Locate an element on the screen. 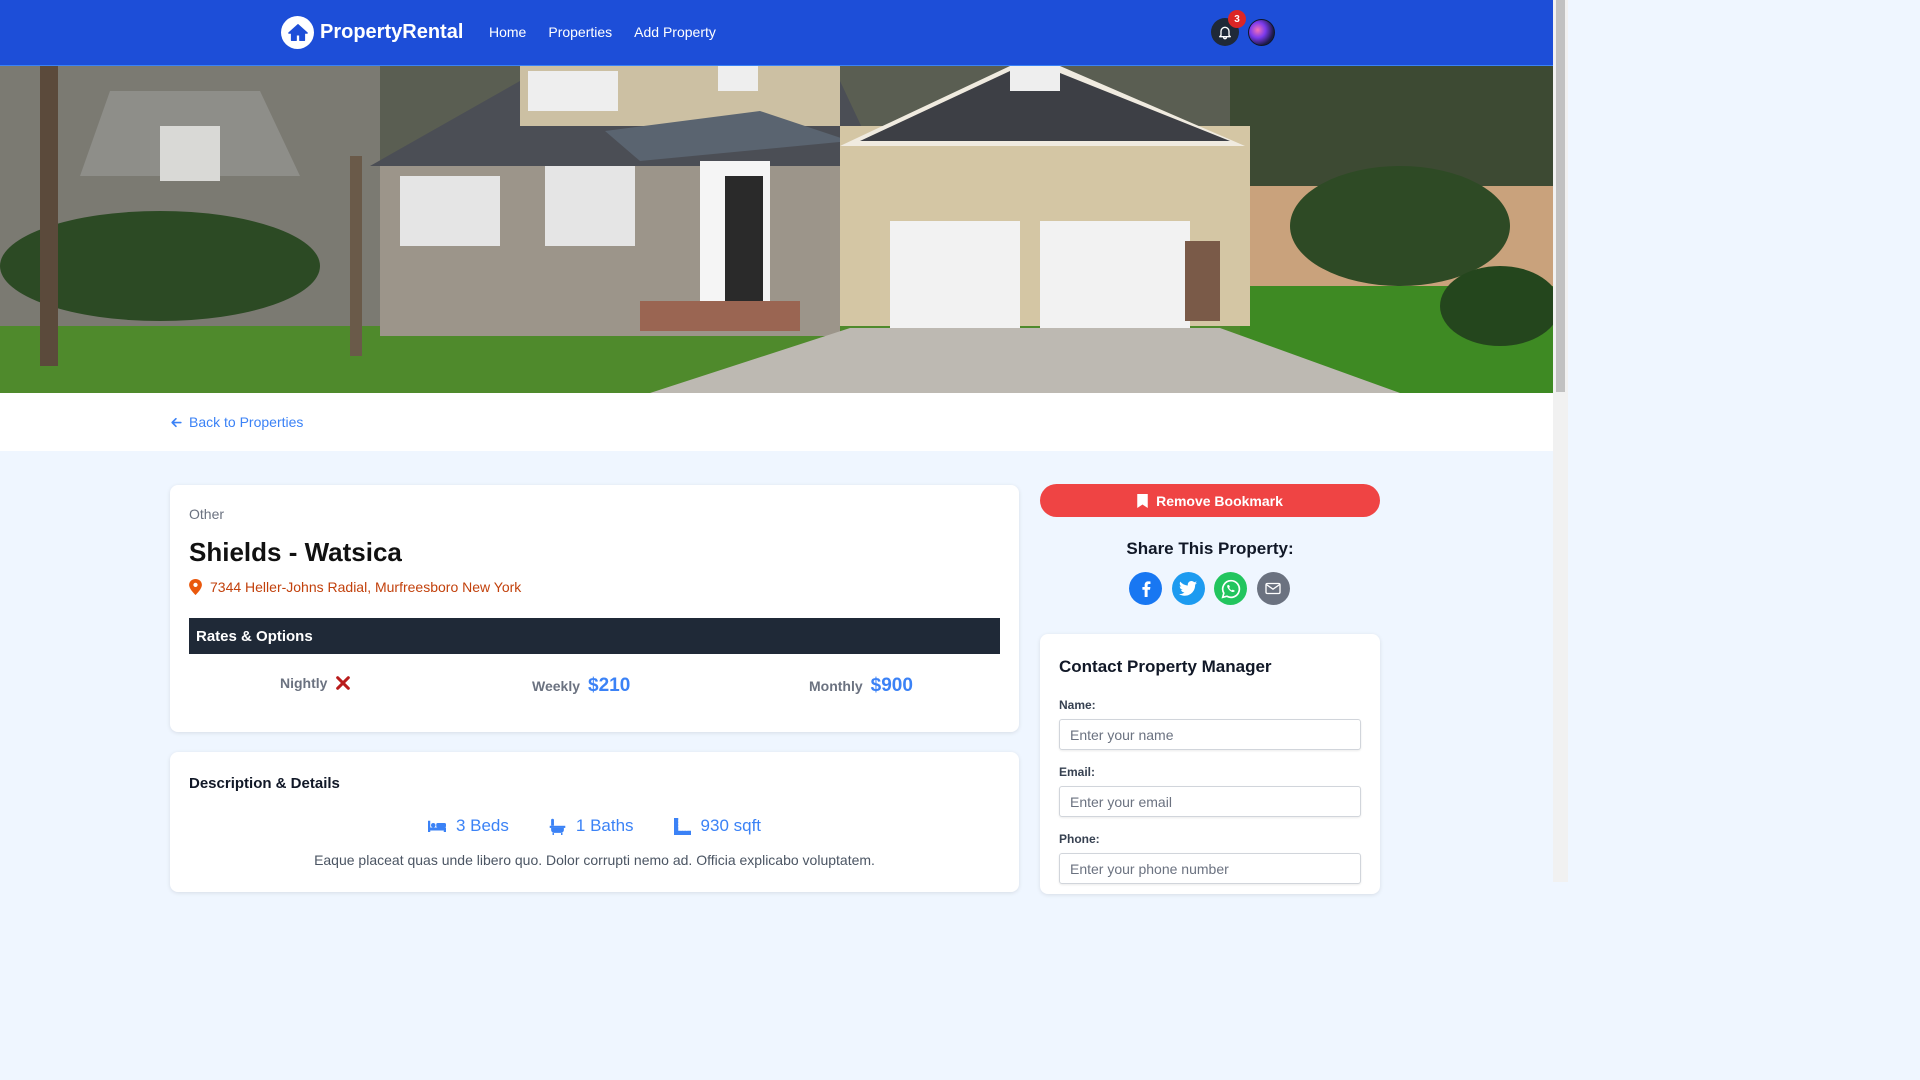 The width and height of the screenshot is (1920, 1080). whatsapp-icon is located at coordinates (1230, 588).